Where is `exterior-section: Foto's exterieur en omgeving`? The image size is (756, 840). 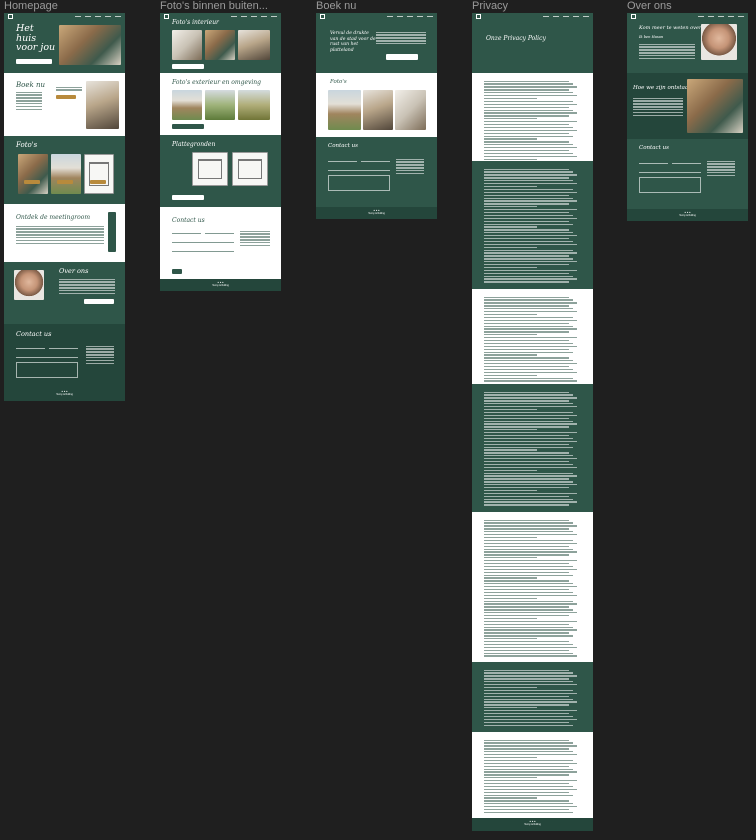 exterior-section: Foto's exterieur en omgeving is located at coordinates (220, 104).